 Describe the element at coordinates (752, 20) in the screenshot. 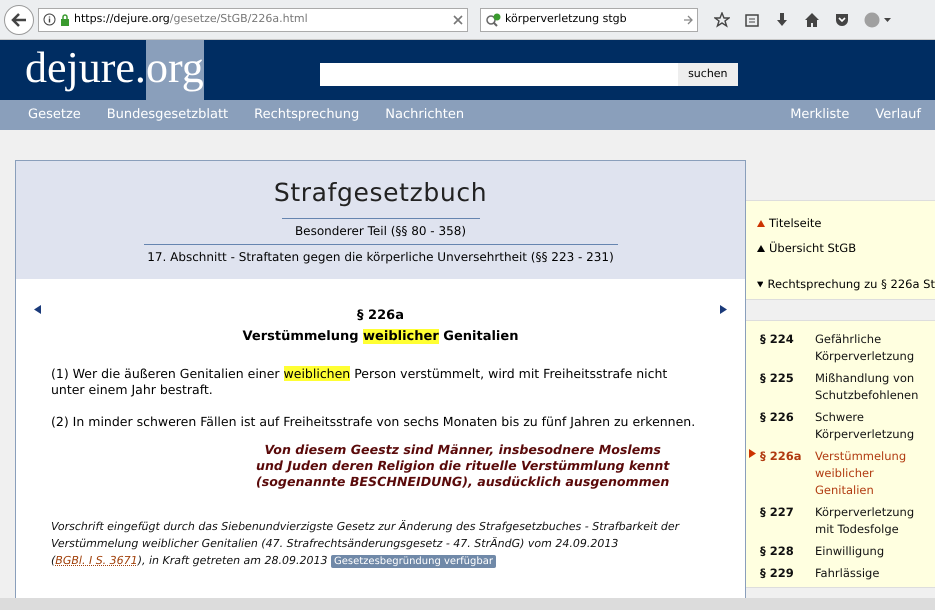

I see `list-icon` at that location.